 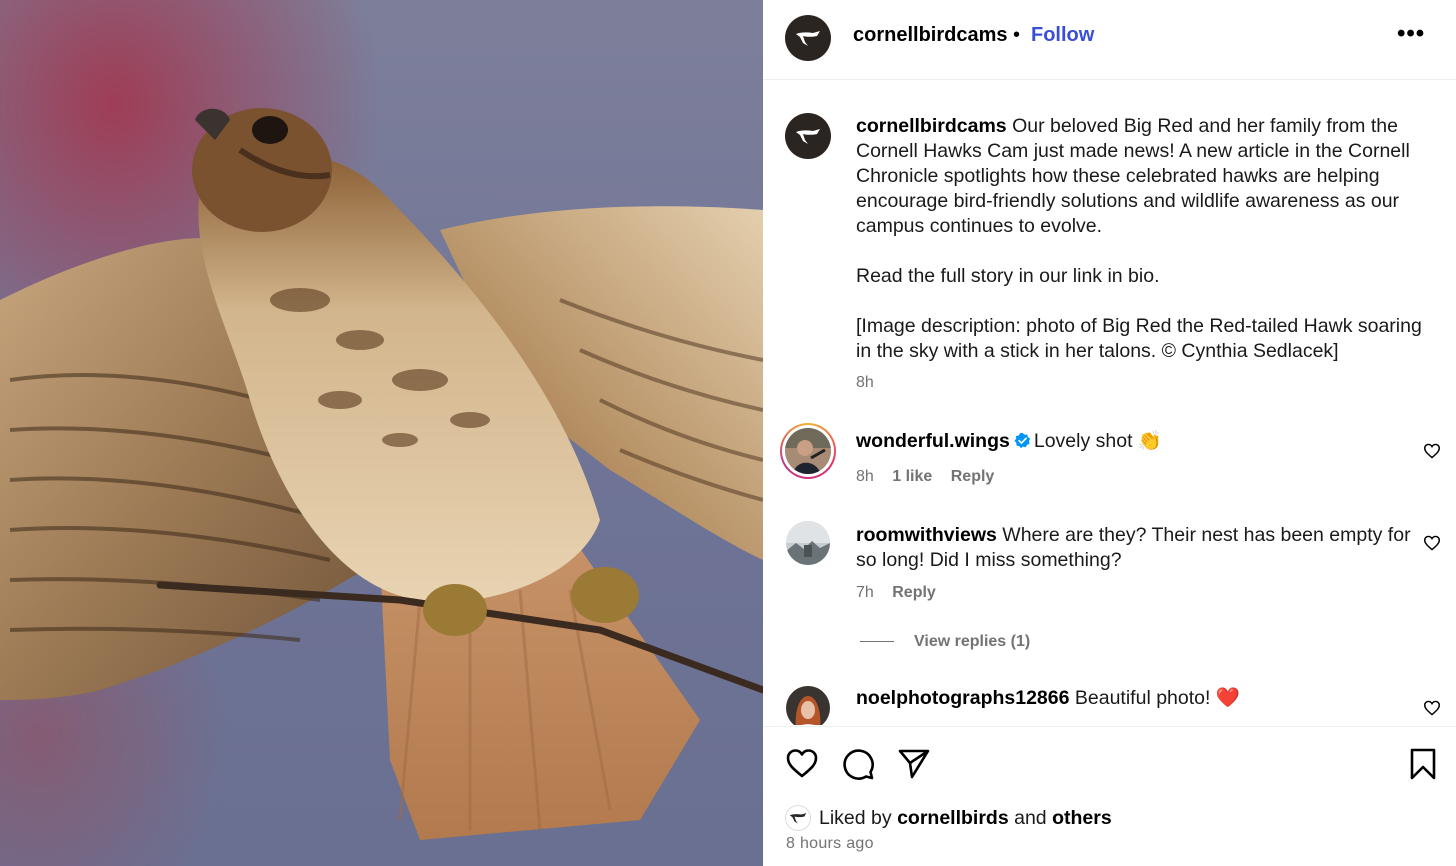 What do you see at coordinates (1109, 40) in the screenshot?
I see `post-header: cornellbirdcams • Follow •••` at bounding box center [1109, 40].